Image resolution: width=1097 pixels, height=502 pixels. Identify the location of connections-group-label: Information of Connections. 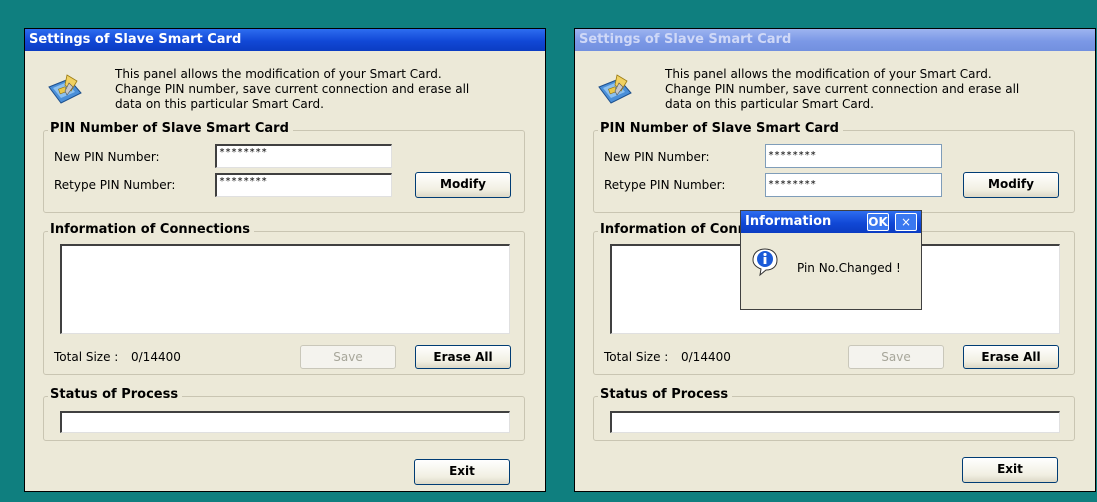
(151, 229).